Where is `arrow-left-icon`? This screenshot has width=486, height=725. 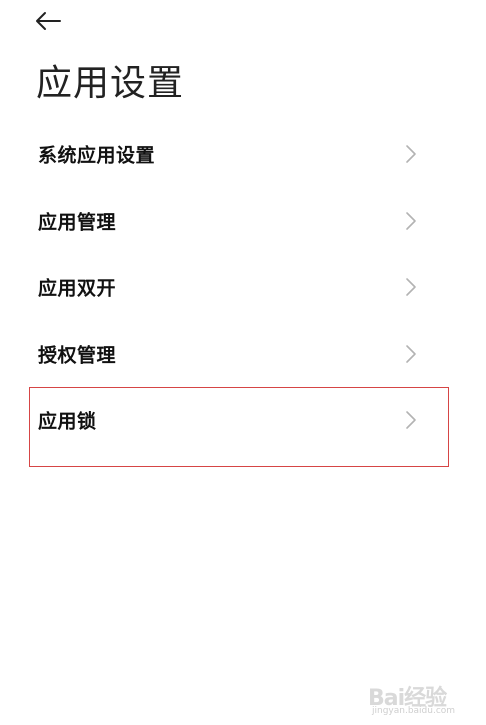 arrow-left-icon is located at coordinates (48, 21).